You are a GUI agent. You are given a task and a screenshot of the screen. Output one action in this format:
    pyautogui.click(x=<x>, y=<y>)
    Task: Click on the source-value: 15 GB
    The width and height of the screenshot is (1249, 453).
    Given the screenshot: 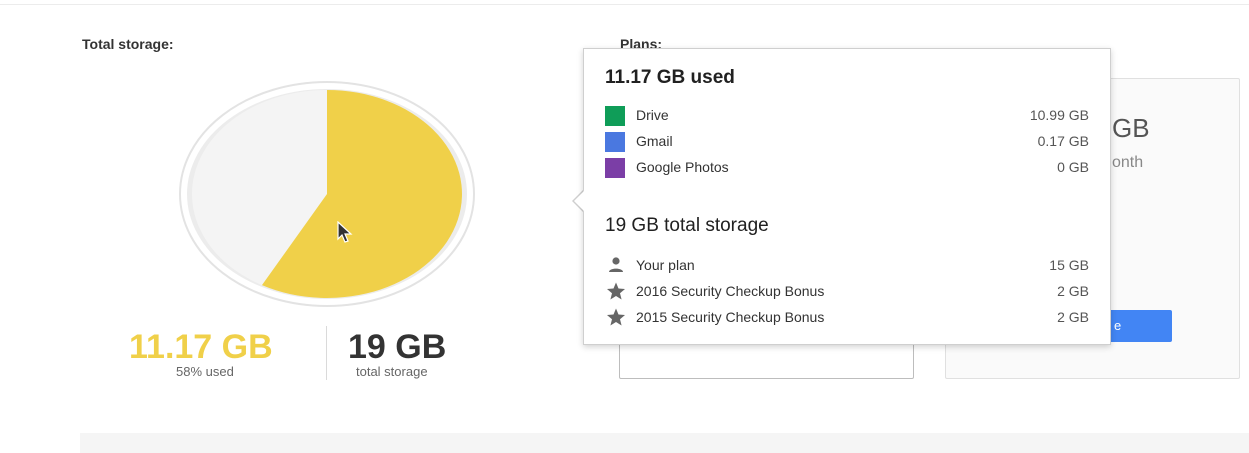 What is the action you would take?
    pyautogui.click(x=1069, y=265)
    